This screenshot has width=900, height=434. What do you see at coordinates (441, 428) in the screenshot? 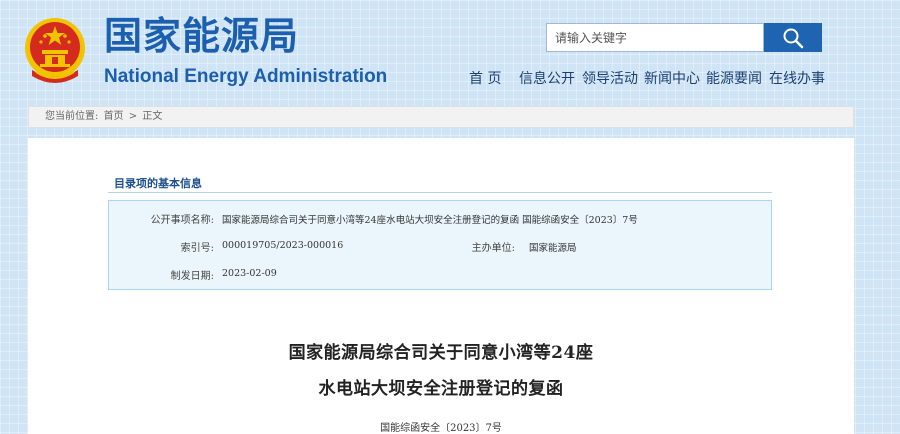
I see `document-number: 国能综函安全〔2023〕7号` at bounding box center [441, 428].